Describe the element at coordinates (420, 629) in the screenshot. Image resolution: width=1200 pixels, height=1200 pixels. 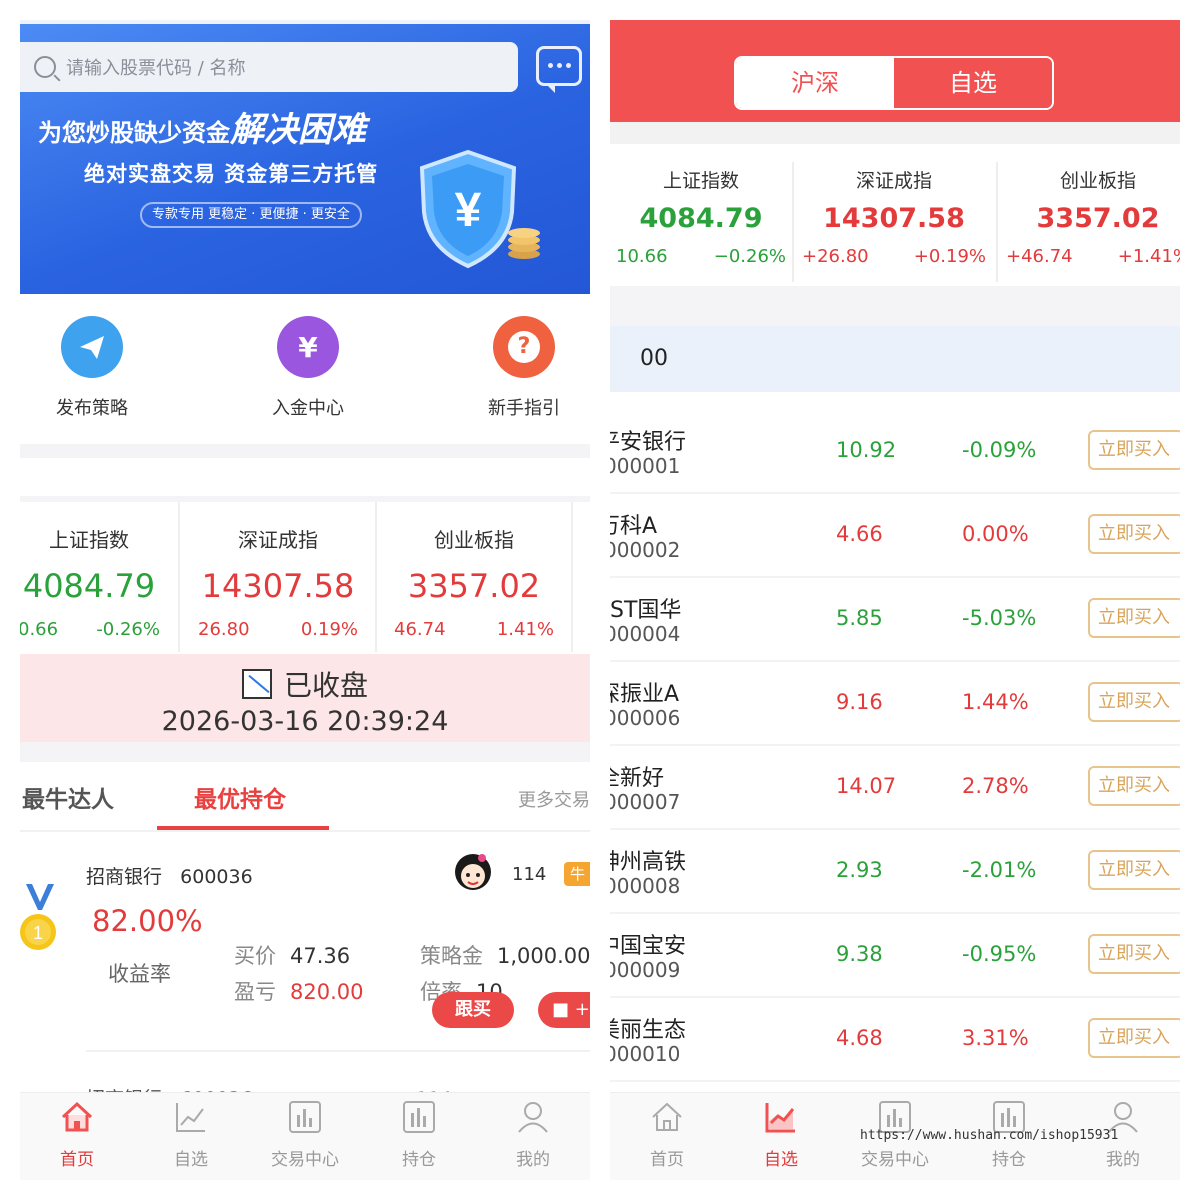
I see `index-change-value: 46.74` at that location.